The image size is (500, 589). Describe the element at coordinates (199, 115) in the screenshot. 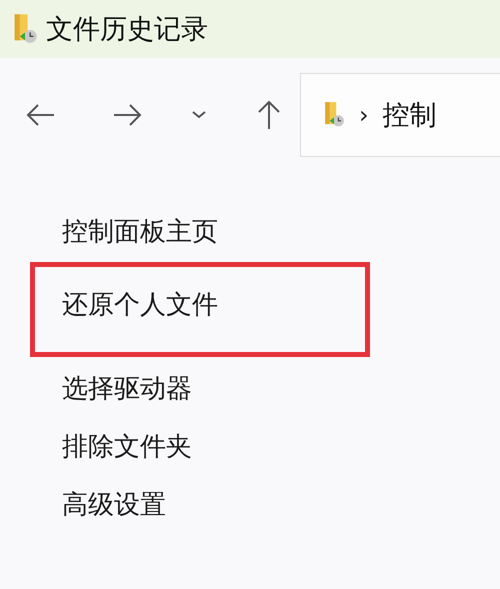

I see `chevron-down-icon` at that location.